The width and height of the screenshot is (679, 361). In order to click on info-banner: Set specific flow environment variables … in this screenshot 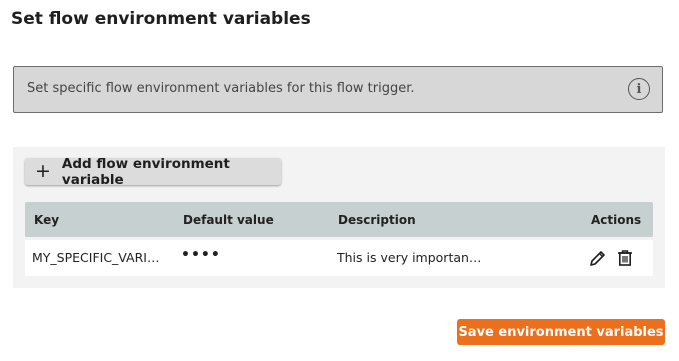, I will do `click(338, 89)`.